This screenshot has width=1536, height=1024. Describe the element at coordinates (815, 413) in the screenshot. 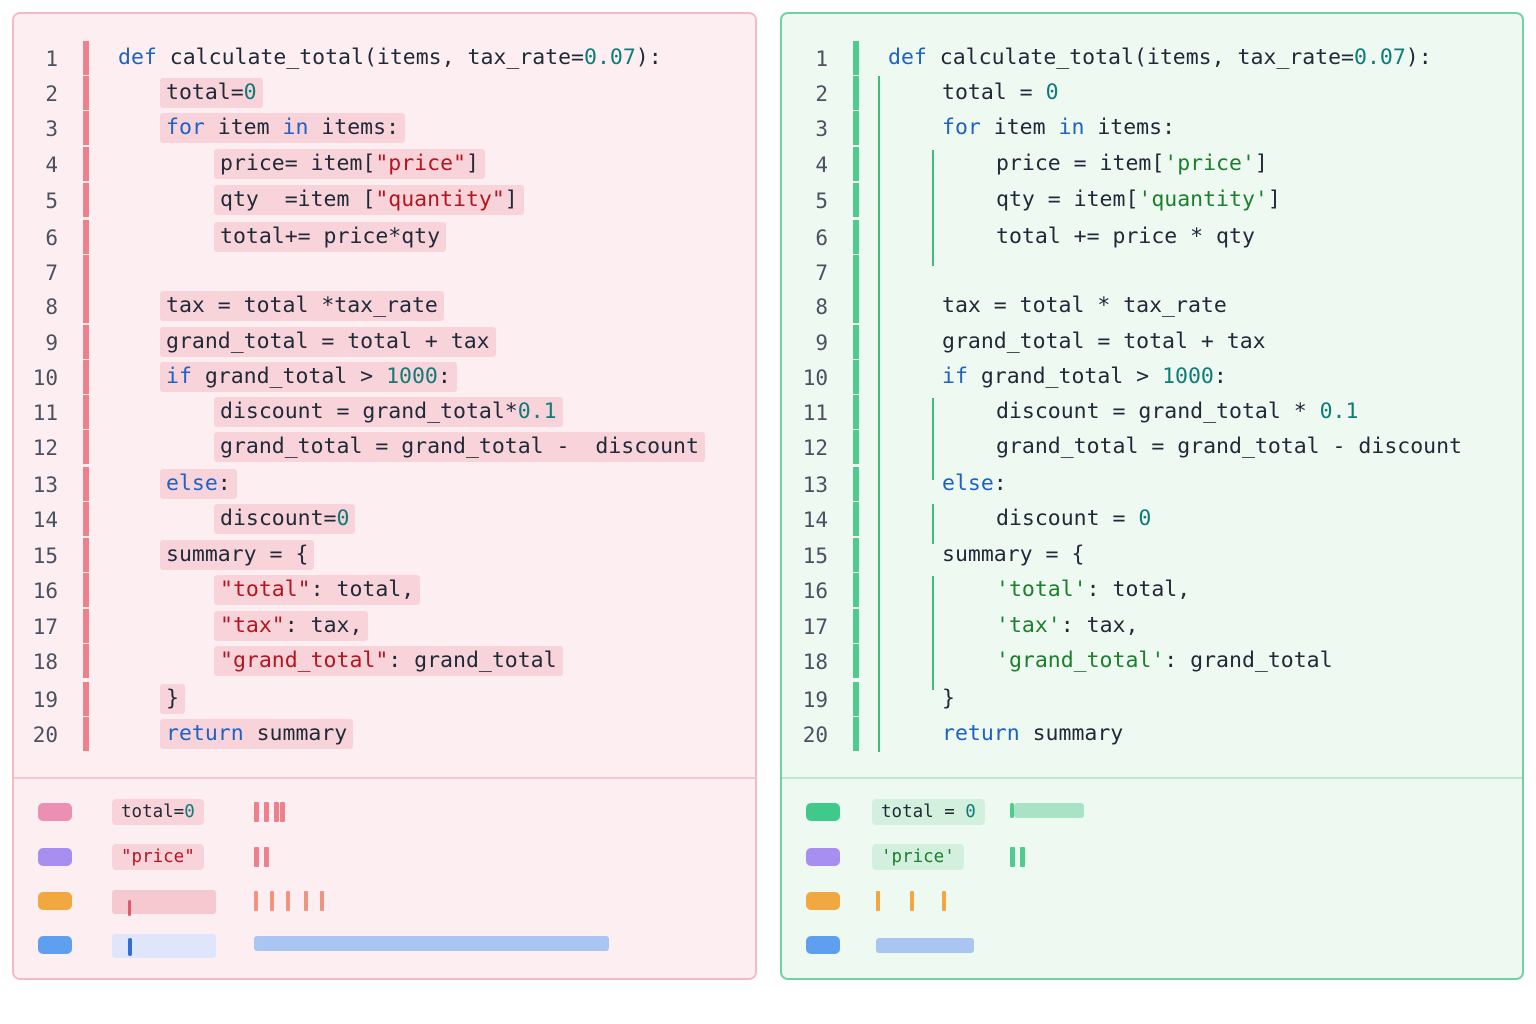

I see `line-number: 11` at that location.